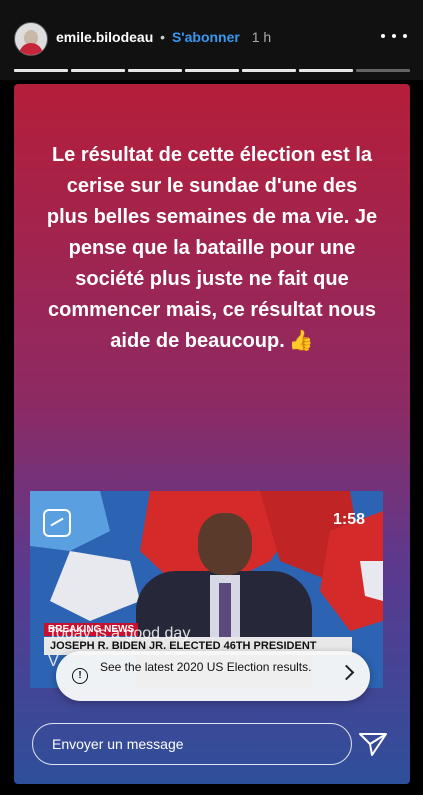 The image size is (423, 795). I want to click on post-time: 1 h, so click(261, 37).